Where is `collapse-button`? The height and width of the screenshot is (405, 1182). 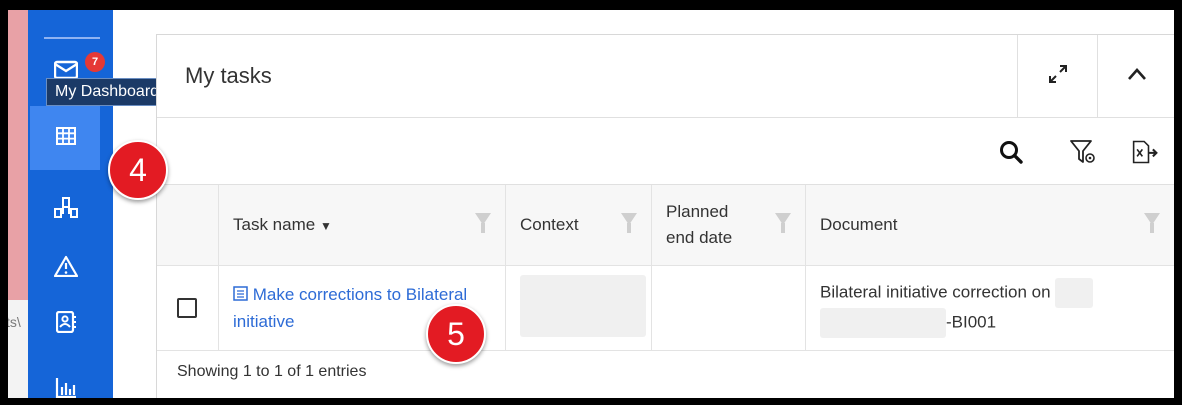
collapse-button is located at coordinates (1135, 76).